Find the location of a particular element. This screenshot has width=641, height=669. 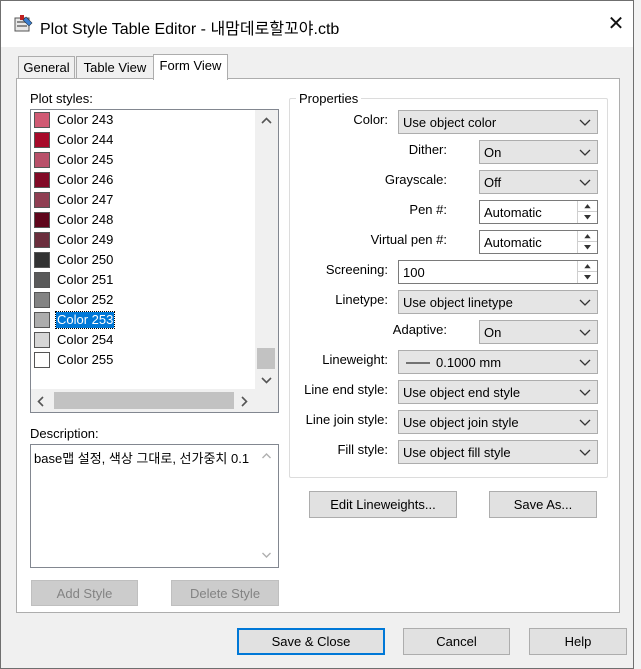

linetype-value: Use object linetype is located at coordinates (458, 302).